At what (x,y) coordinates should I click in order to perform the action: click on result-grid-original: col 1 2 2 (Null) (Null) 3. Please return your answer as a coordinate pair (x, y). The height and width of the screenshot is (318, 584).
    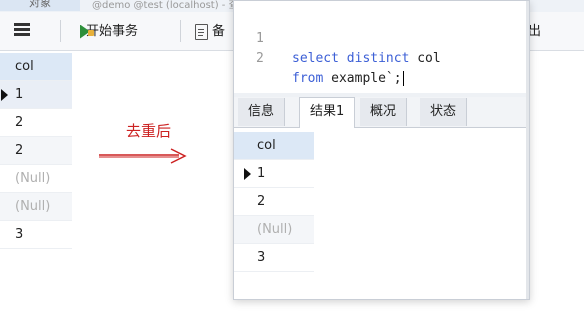
    Looking at the image, I should click on (36, 151).